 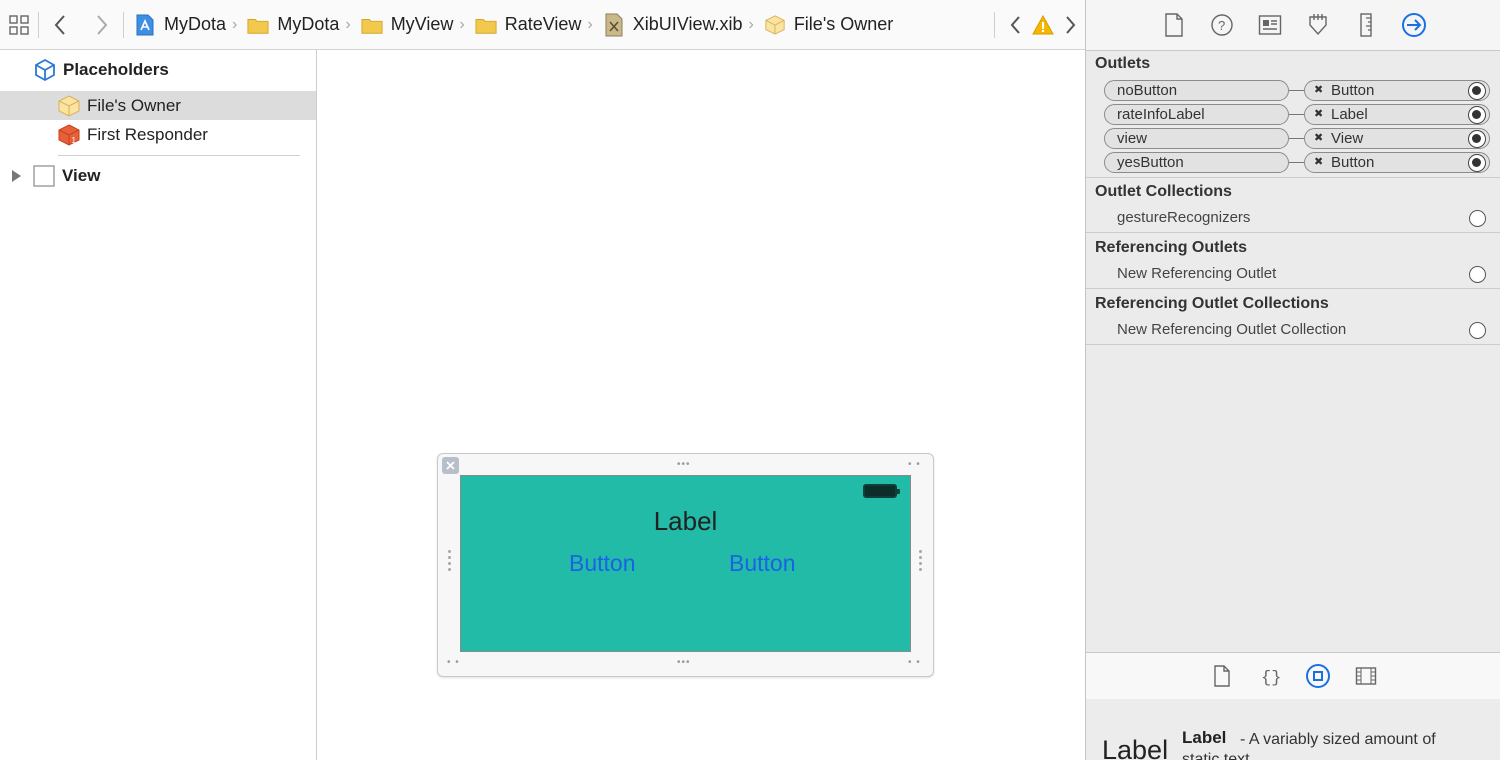 I want to click on resize-handle-bottom-left: • •, so click(x=453, y=663).